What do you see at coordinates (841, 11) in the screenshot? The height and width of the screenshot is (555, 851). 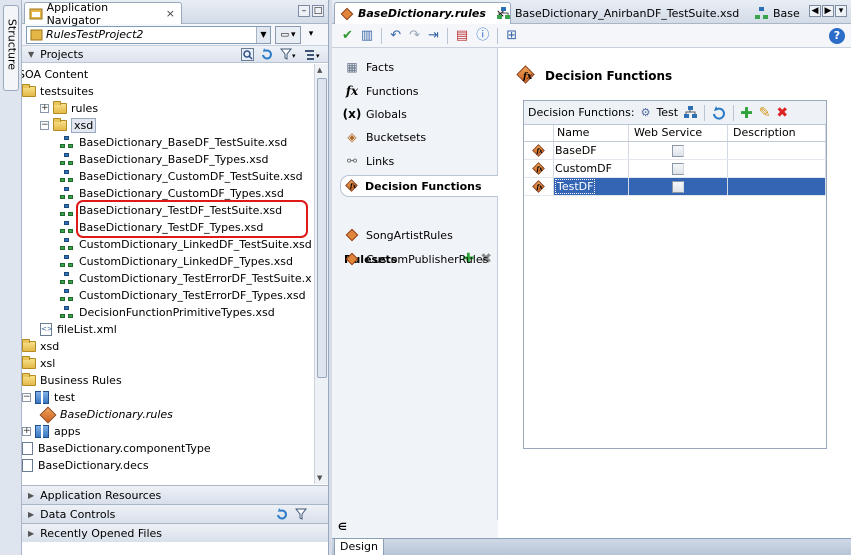 I see `tab-list-icon: ▾` at bounding box center [841, 11].